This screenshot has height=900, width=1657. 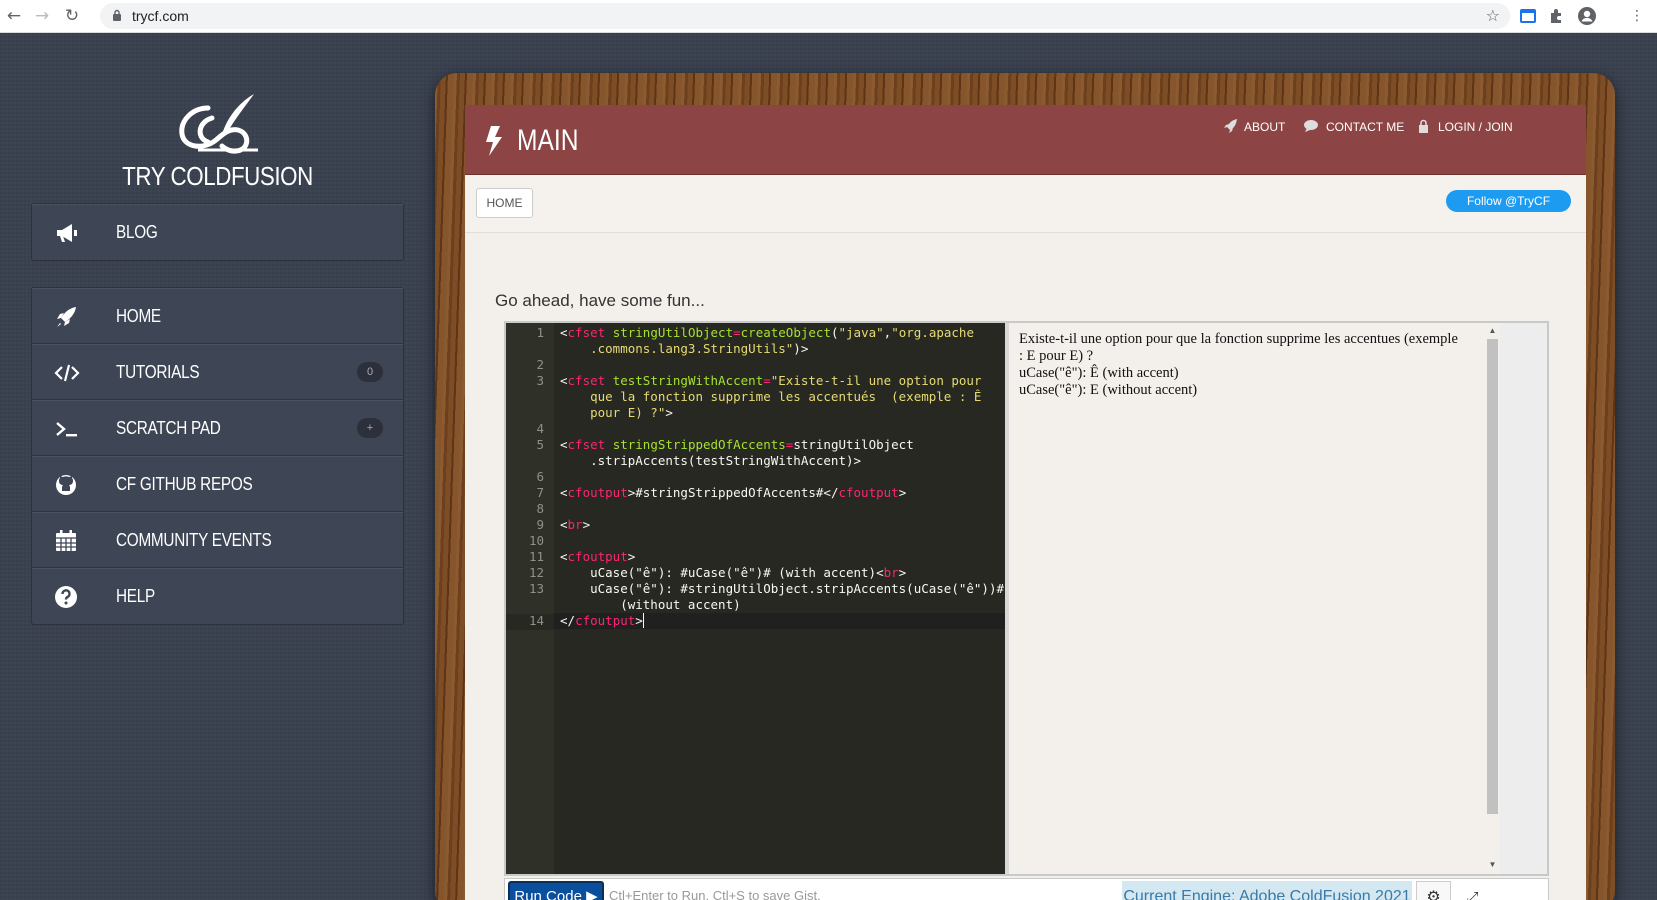 I want to click on login-link: LOGIN / JOIN, so click(x=1464, y=126).